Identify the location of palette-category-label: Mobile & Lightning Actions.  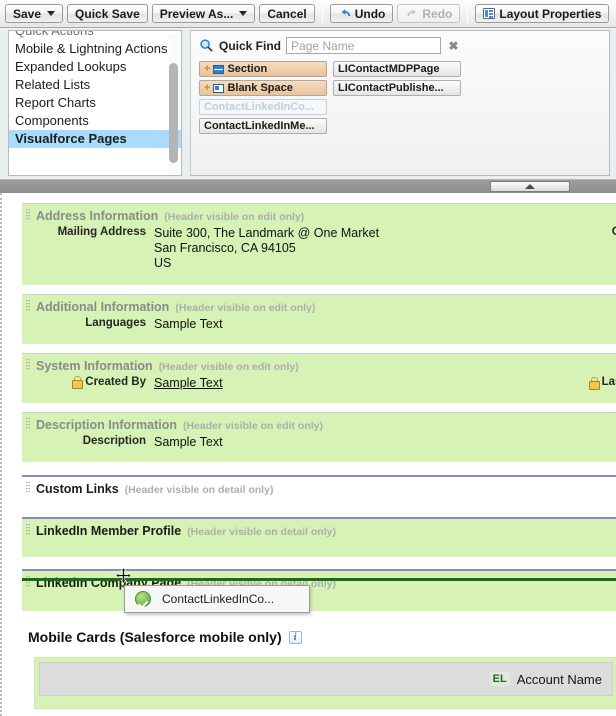
(91, 48).